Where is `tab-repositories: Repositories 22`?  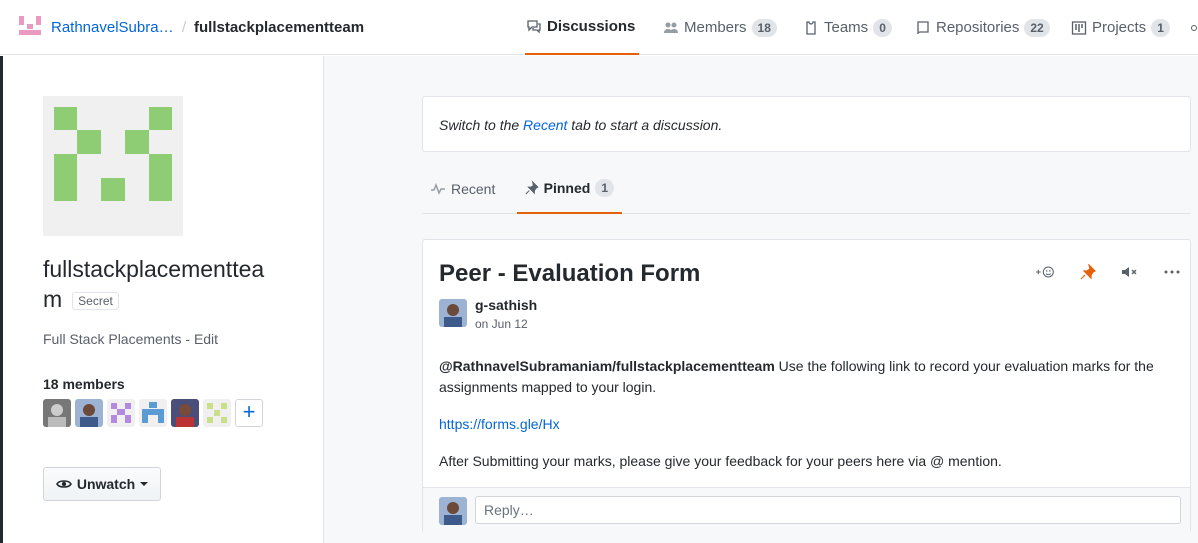
tab-repositories: Repositories 22 is located at coordinates (982, 27).